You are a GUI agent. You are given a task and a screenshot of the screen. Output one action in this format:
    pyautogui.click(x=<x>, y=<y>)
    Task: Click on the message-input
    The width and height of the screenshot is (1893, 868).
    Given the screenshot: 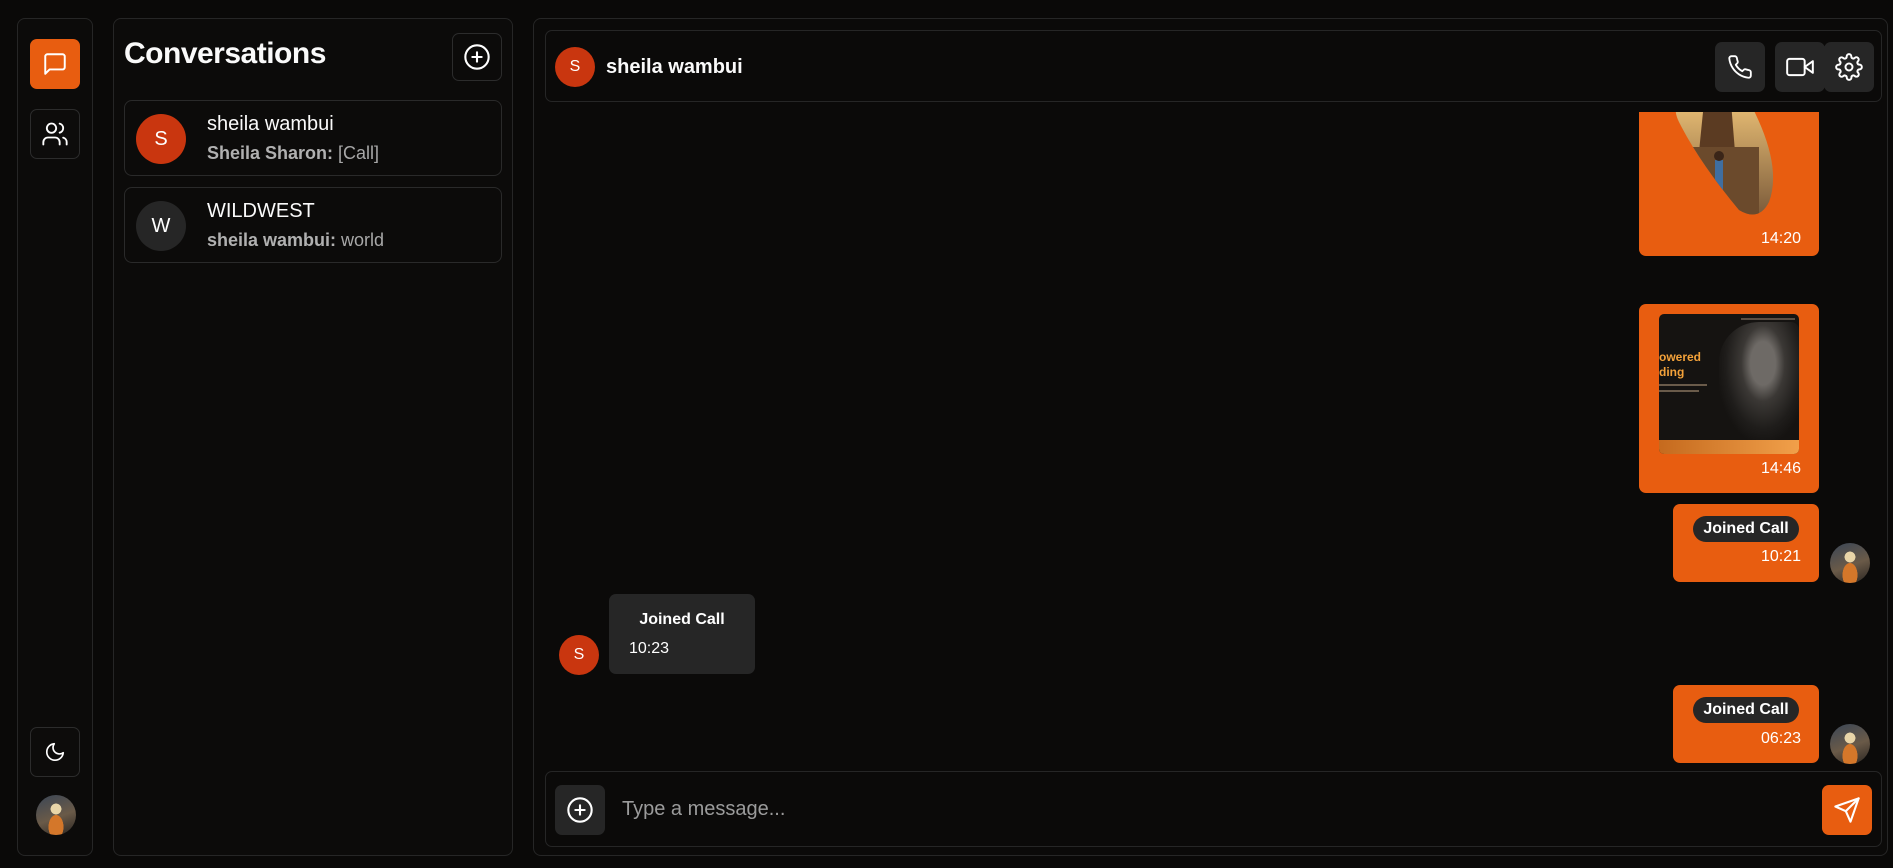 What is the action you would take?
    pyautogui.click(x=1197, y=809)
    